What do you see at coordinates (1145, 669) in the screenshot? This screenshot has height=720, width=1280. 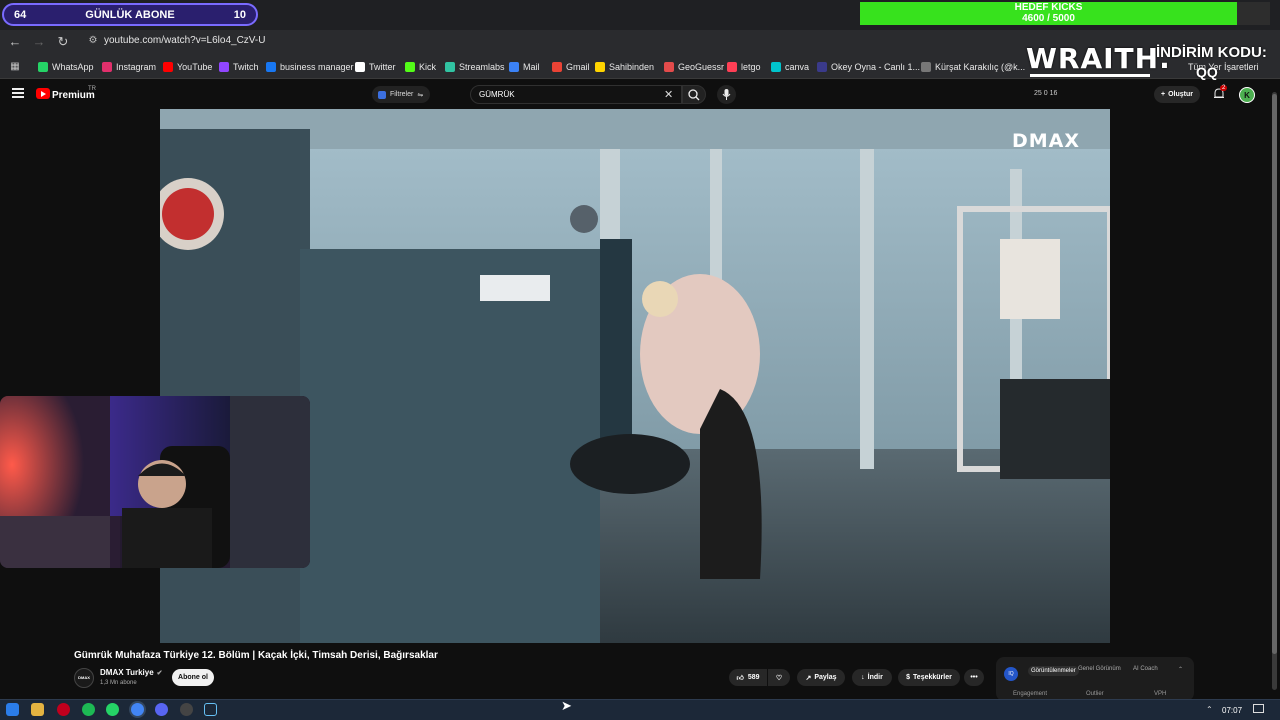 I see `panel-tab-ai-coach: AI Coach` at bounding box center [1145, 669].